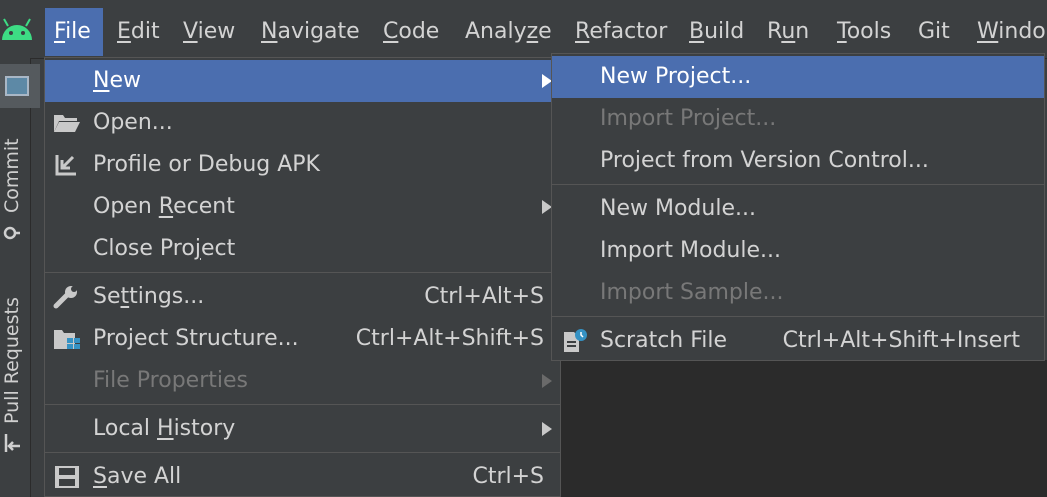  I want to click on menu-item-close-project: Close Project, so click(302, 249).